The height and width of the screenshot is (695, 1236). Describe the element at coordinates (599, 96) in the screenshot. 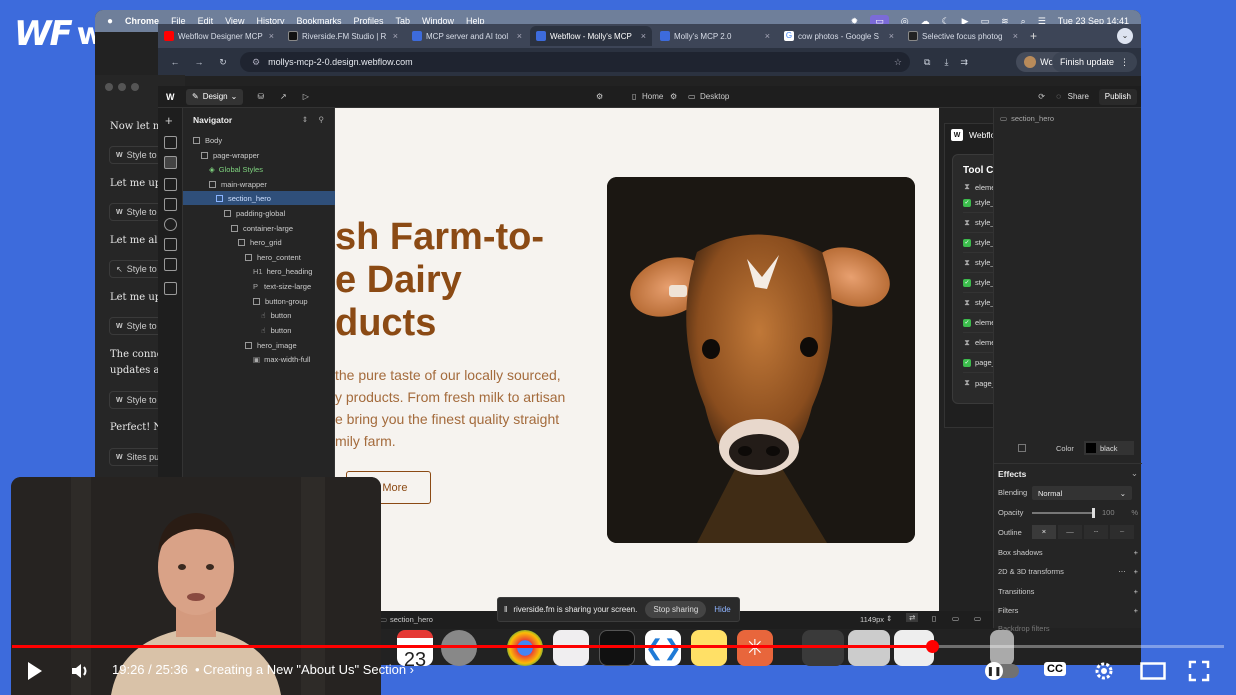

I see `page-settings-icon: ⚙` at that location.